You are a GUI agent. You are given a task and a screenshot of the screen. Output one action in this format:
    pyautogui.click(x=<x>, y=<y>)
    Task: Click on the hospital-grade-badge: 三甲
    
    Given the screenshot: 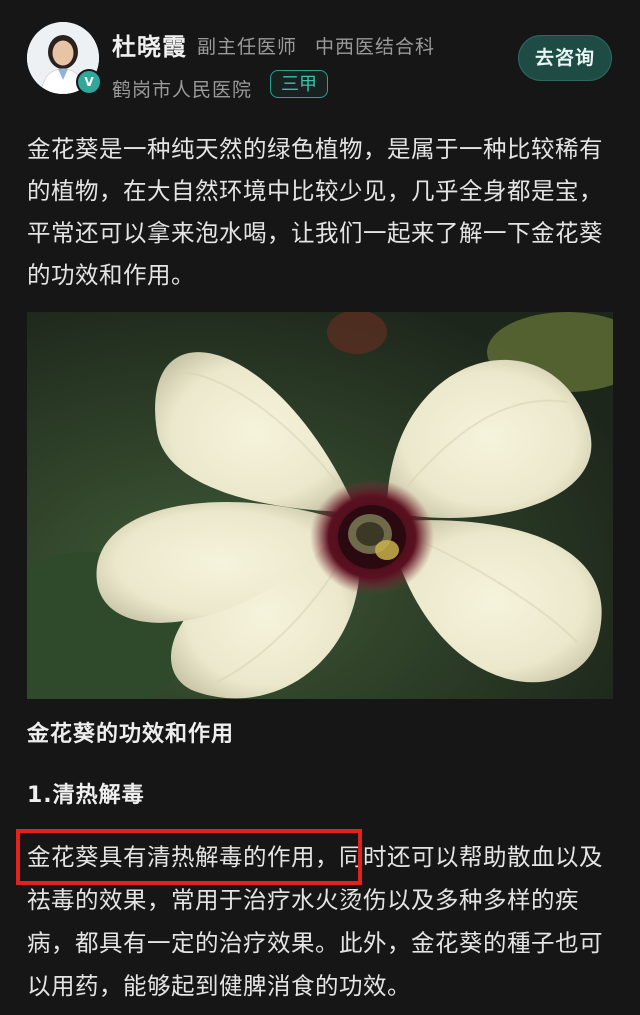 What is the action you would take?
    pyautogui.click(x=299, y=84)
    